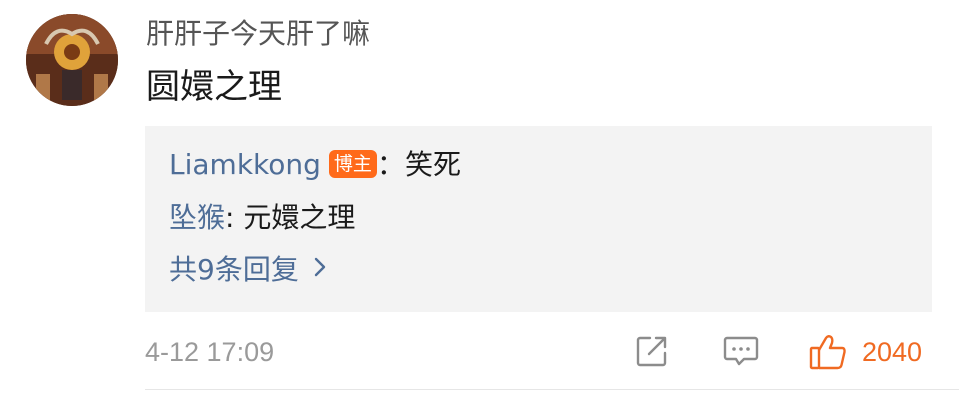  I want to click on reply-button, so click(741, 352).